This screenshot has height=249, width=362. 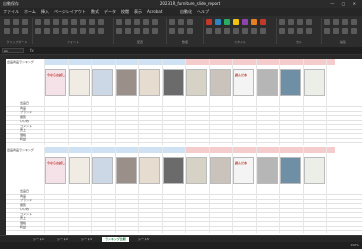 I want to click on menu-item: 自動化, so click(x=186, y=12).